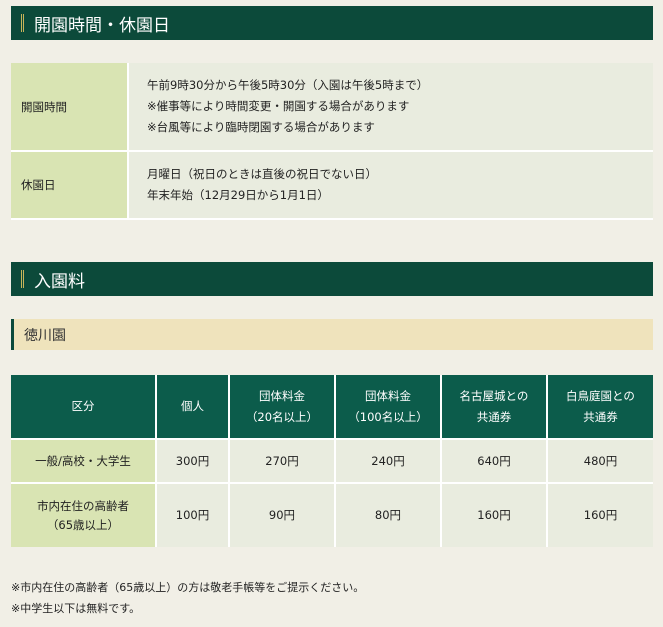 The width and height of the screenshot is (663, 627). I want to click on column-header: 白鳥庭園との 共通券, so click(600, 407).